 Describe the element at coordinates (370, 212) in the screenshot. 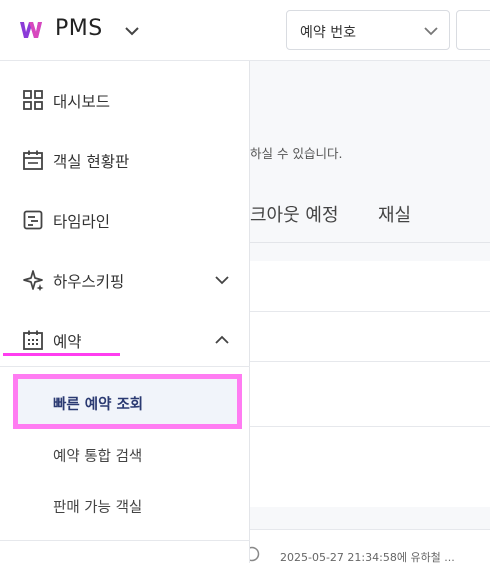

I see `tab-bar: 크아웃 예정 재실` at that location.